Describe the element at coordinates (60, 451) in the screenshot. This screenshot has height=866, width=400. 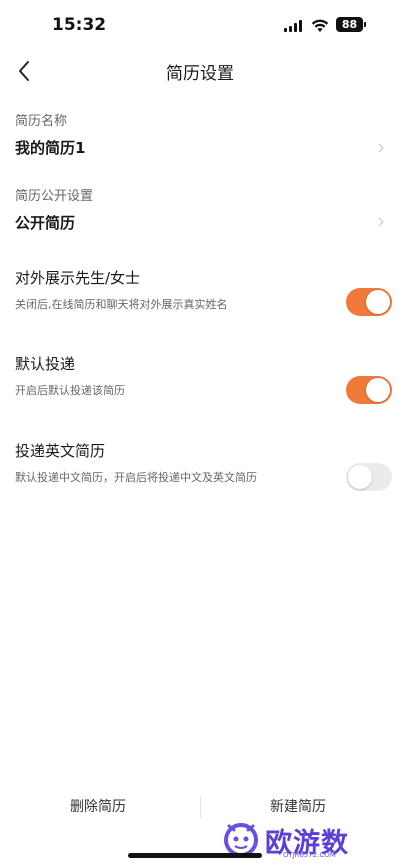
I see `toggle-title: 投递英文简历` at that location.